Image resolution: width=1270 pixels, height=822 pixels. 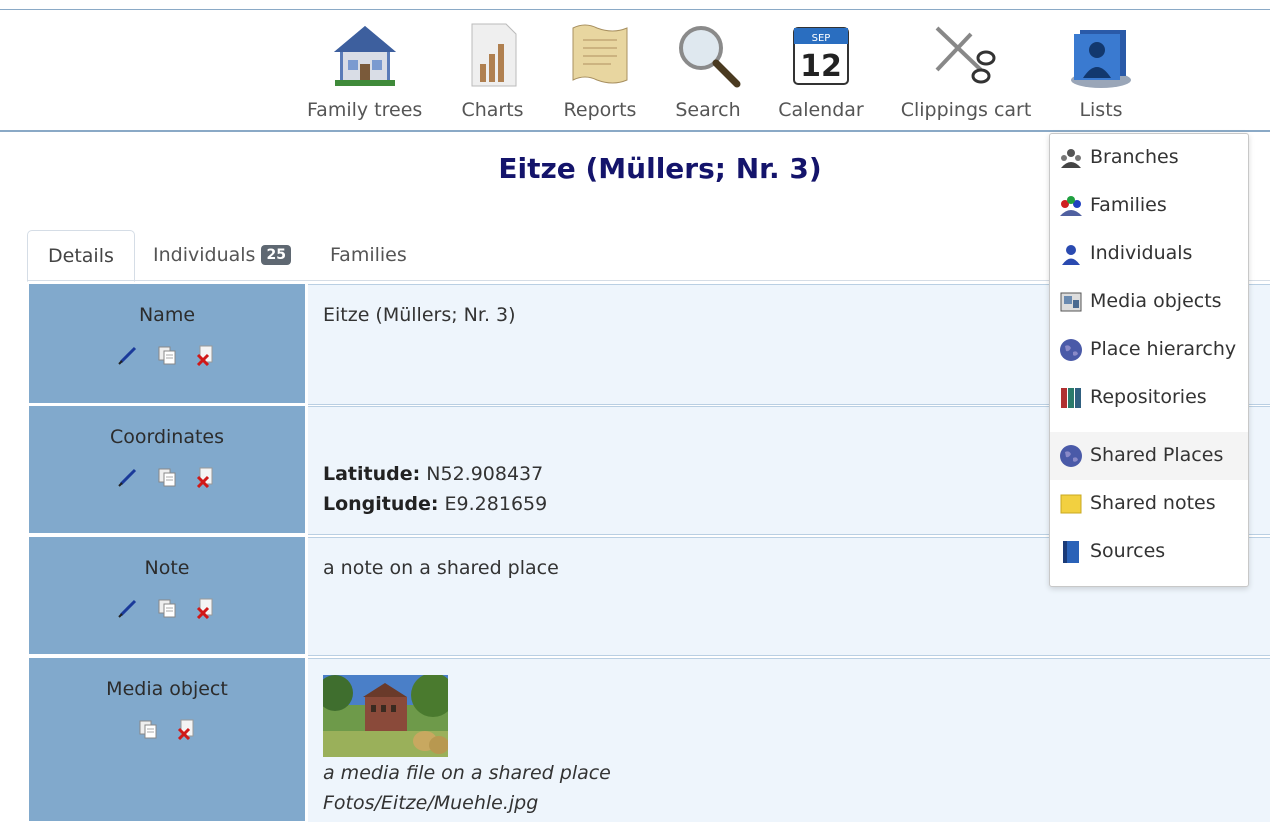 What do you see at coordinates (1141, 253) in the screenshot?
I see `menu-item-label: Individuals` at bounding box center [1141, 253].